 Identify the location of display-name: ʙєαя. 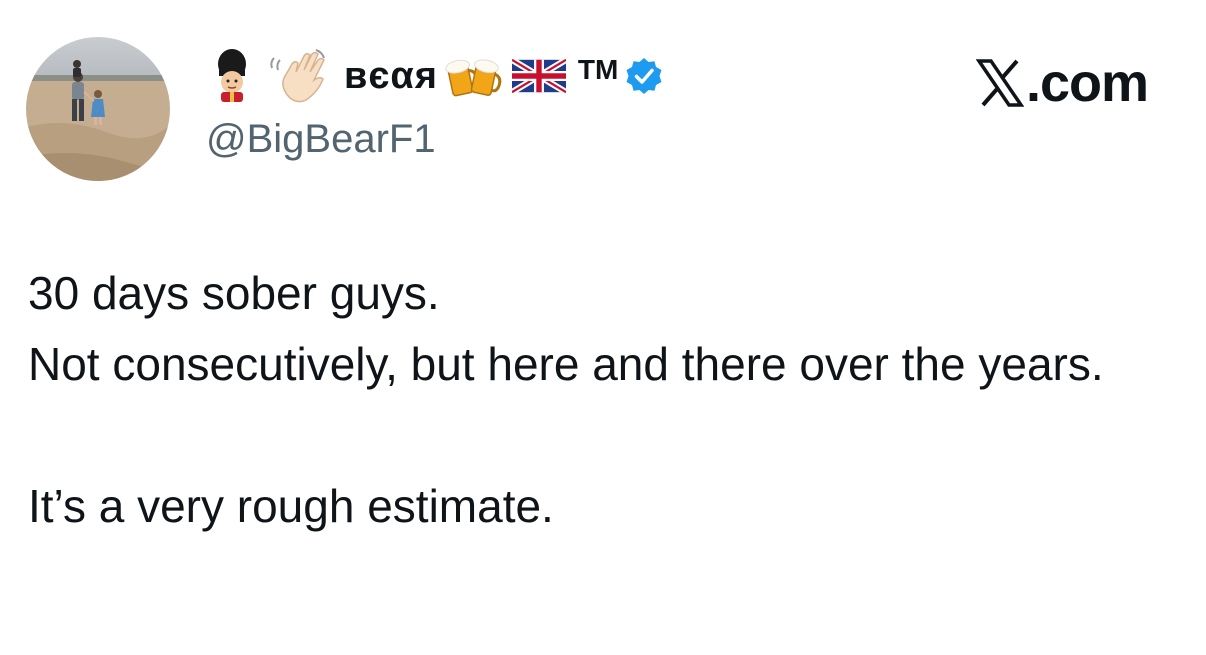
(391, 75).